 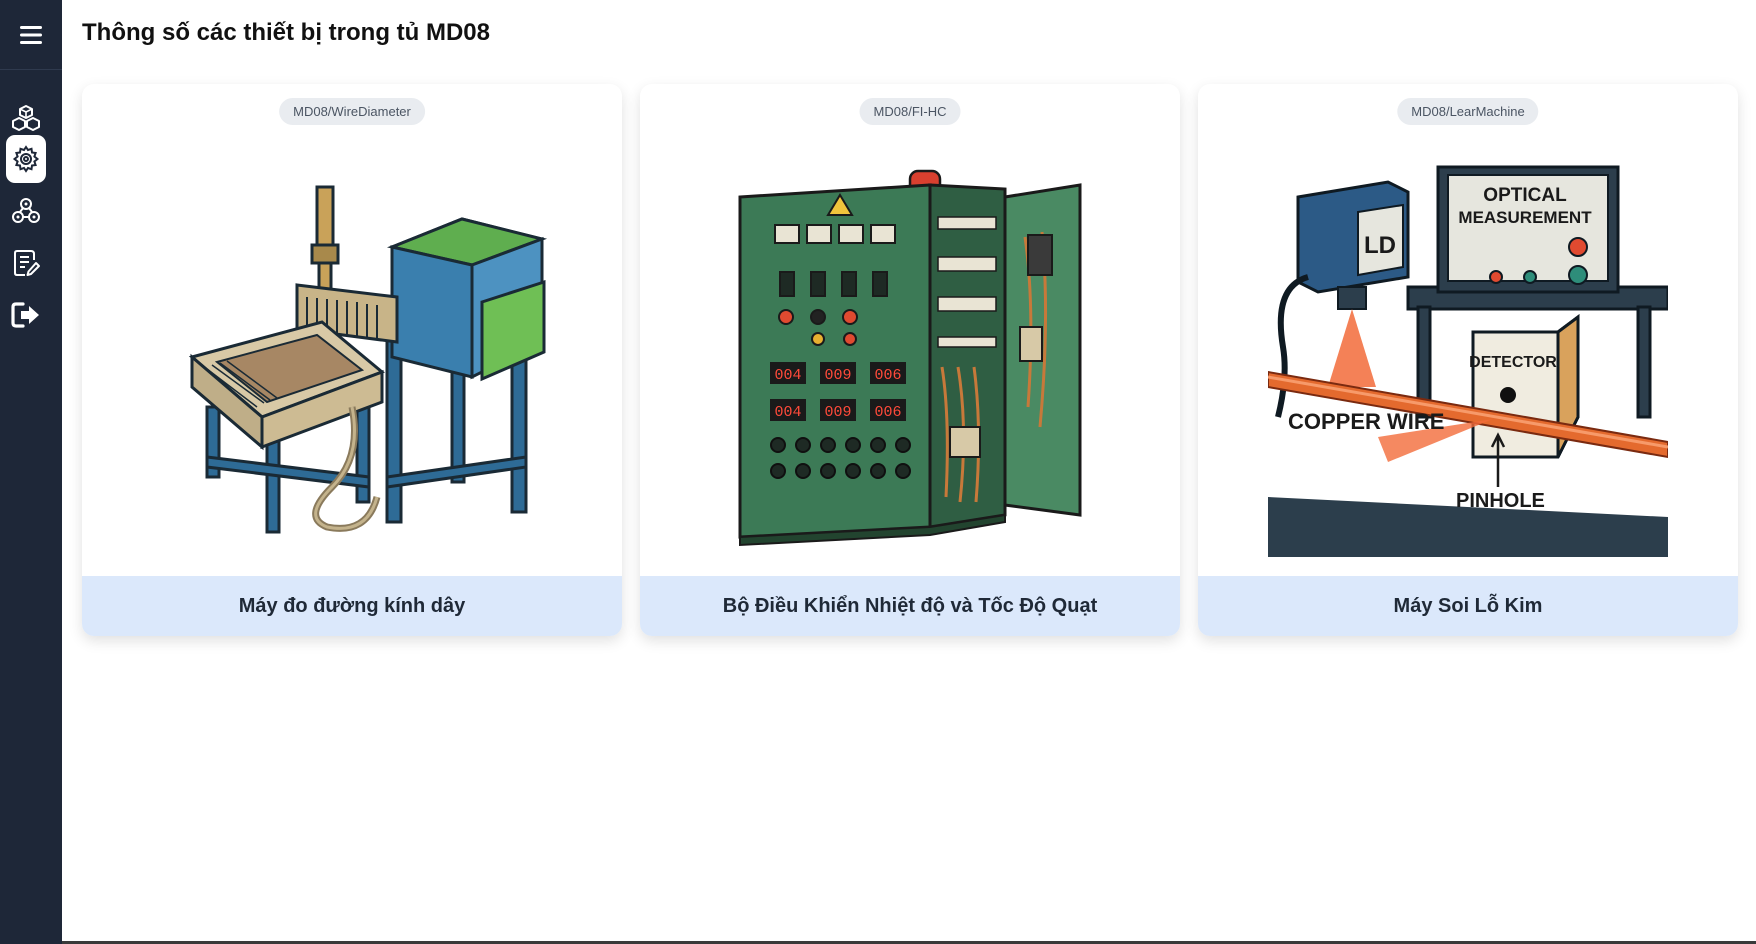 What do you see at coordinates (1380, 245) in the screenshot?
I see `ld-label: LD` at bounding box center [1380, 245].